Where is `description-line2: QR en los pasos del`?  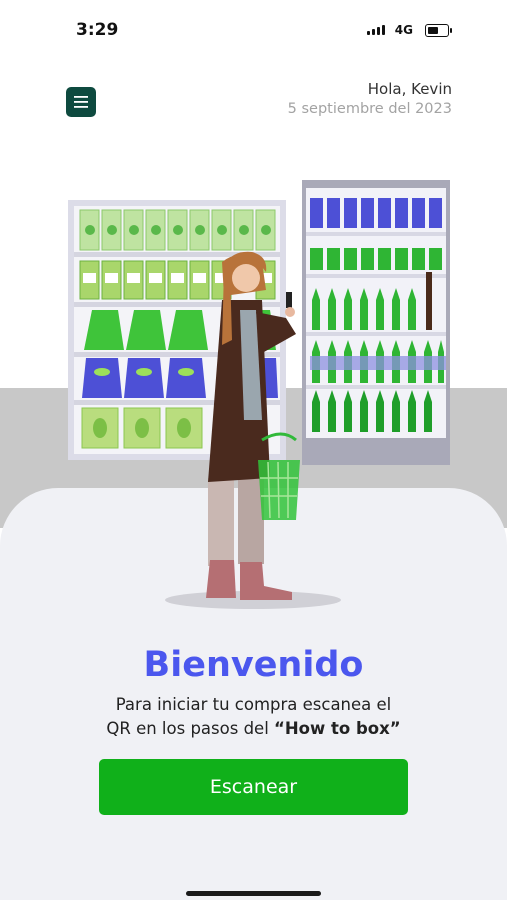 description-line2: QR en los pasos del is located at coordinates (190, 728).